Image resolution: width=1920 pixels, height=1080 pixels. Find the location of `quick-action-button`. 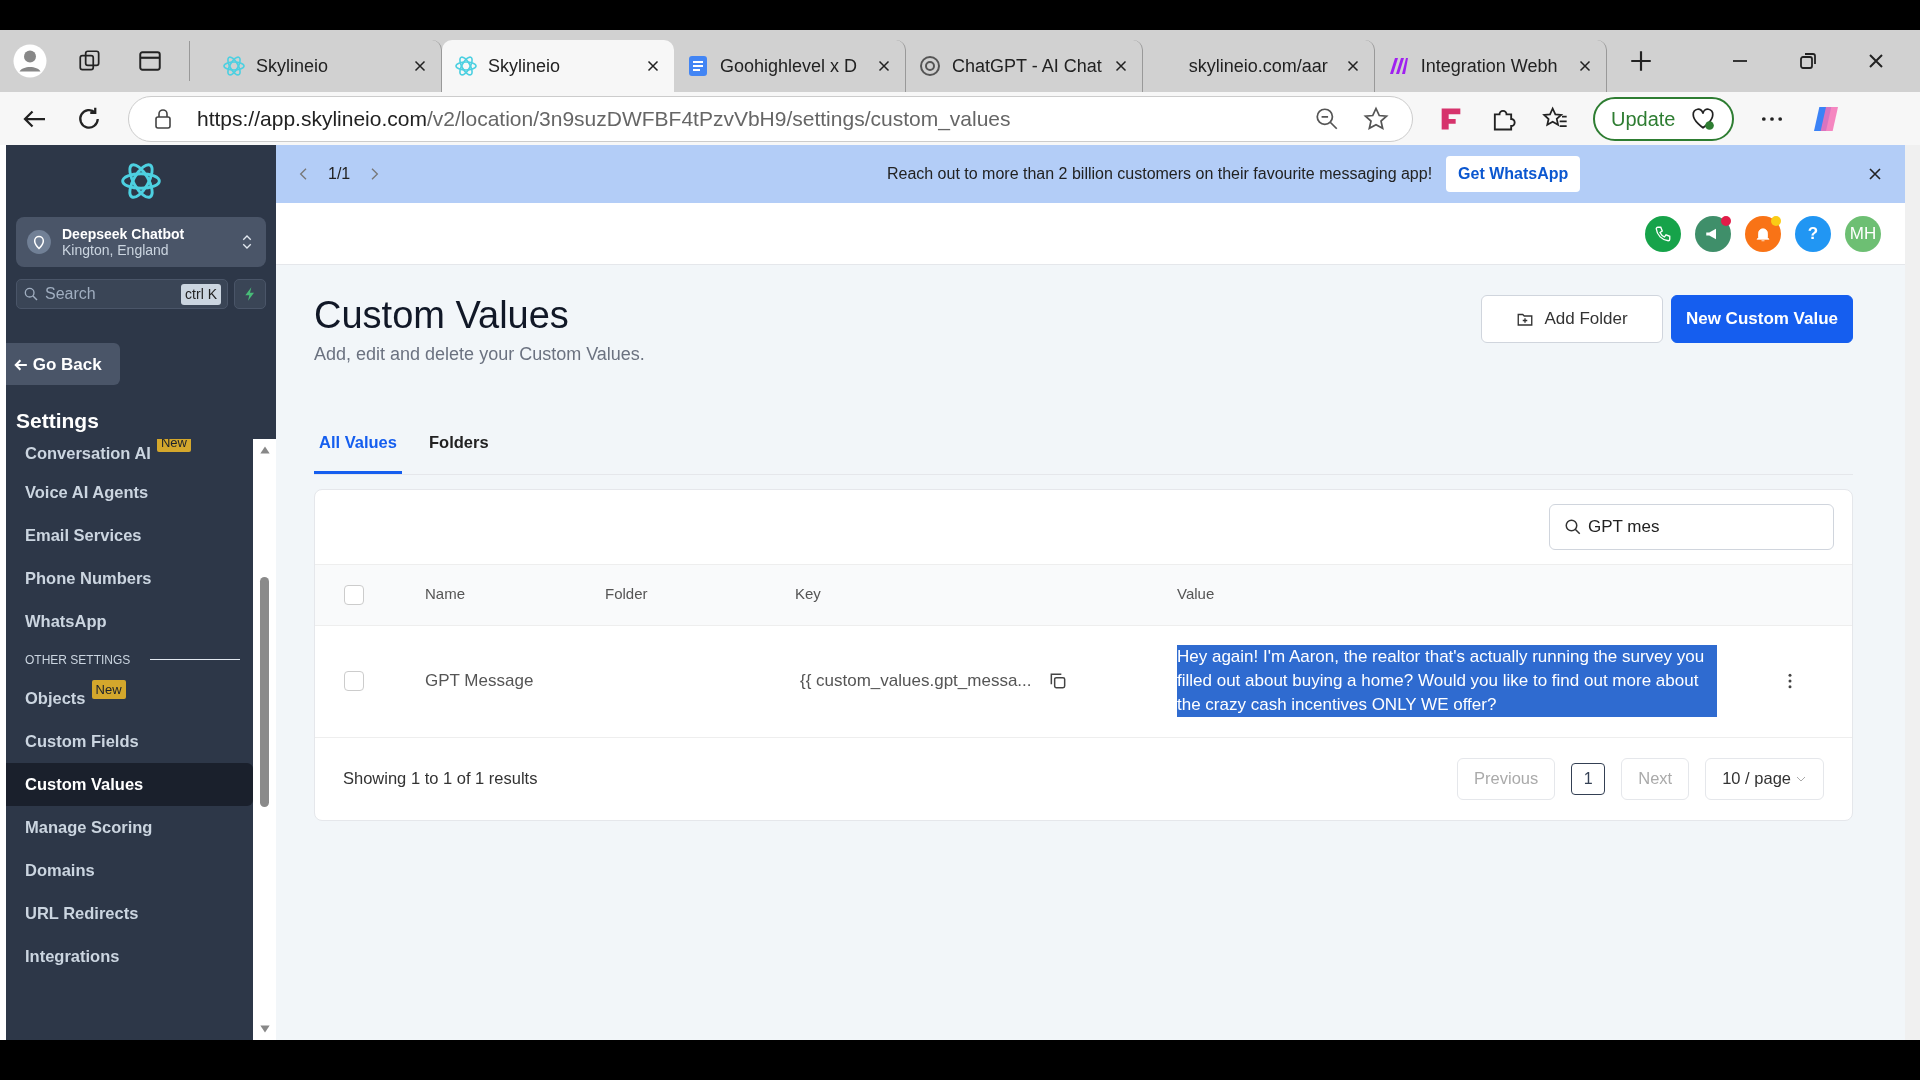

quick-action-button is located at coordinates (250, 294).